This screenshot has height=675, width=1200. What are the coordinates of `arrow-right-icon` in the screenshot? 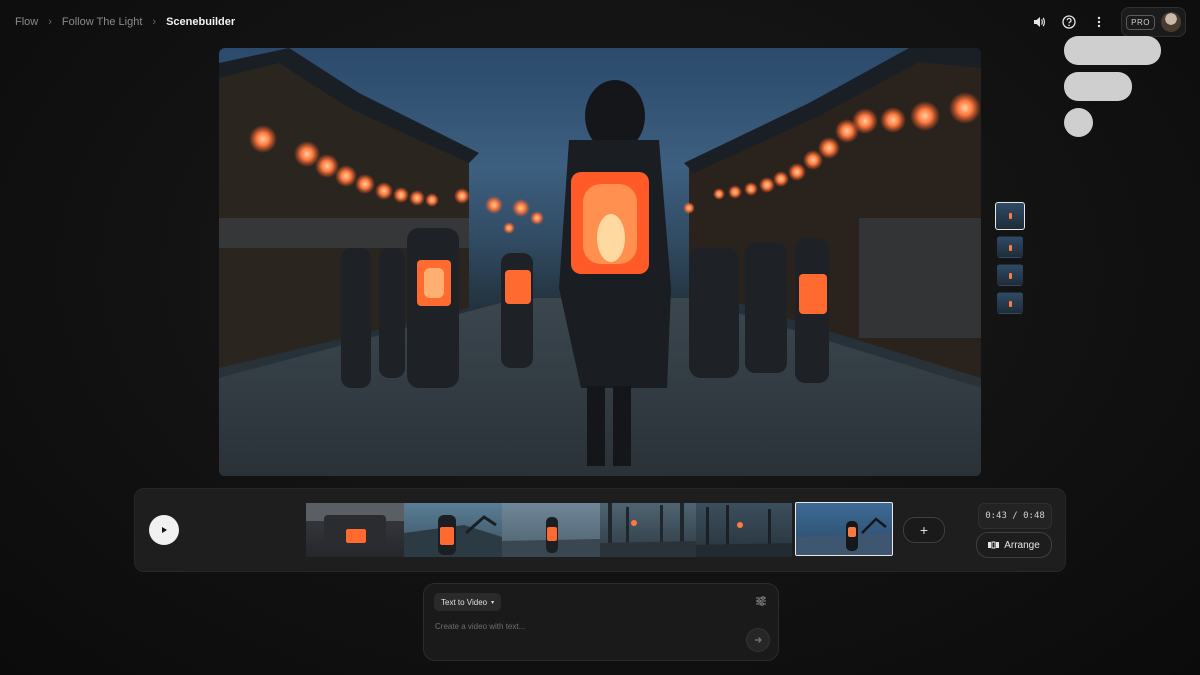 It's located at (758, 640).